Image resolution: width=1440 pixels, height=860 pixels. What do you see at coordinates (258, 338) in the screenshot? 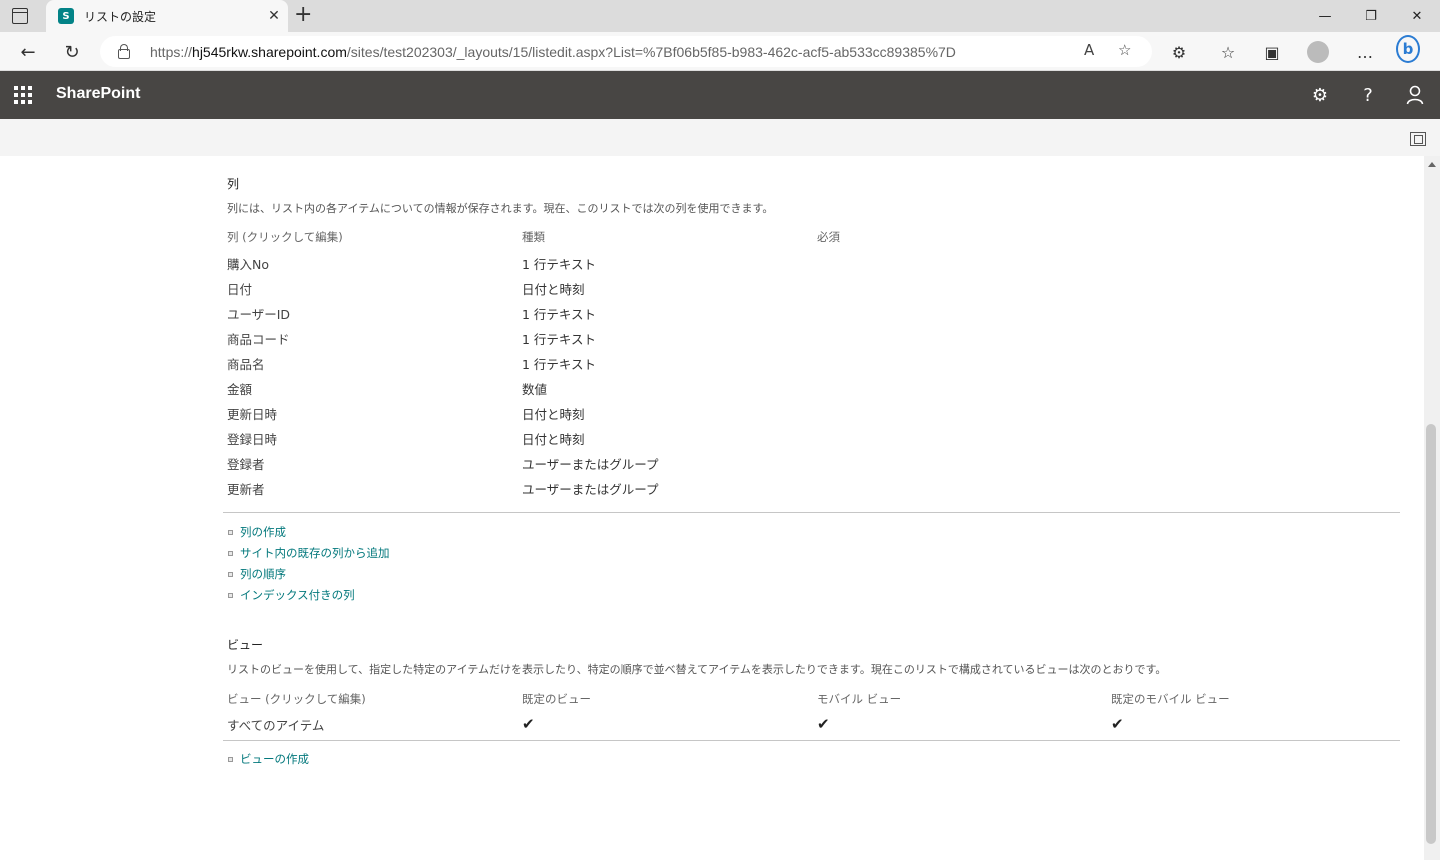
I see `column-name-link: 商品コード` at bounding box center [258, 338].